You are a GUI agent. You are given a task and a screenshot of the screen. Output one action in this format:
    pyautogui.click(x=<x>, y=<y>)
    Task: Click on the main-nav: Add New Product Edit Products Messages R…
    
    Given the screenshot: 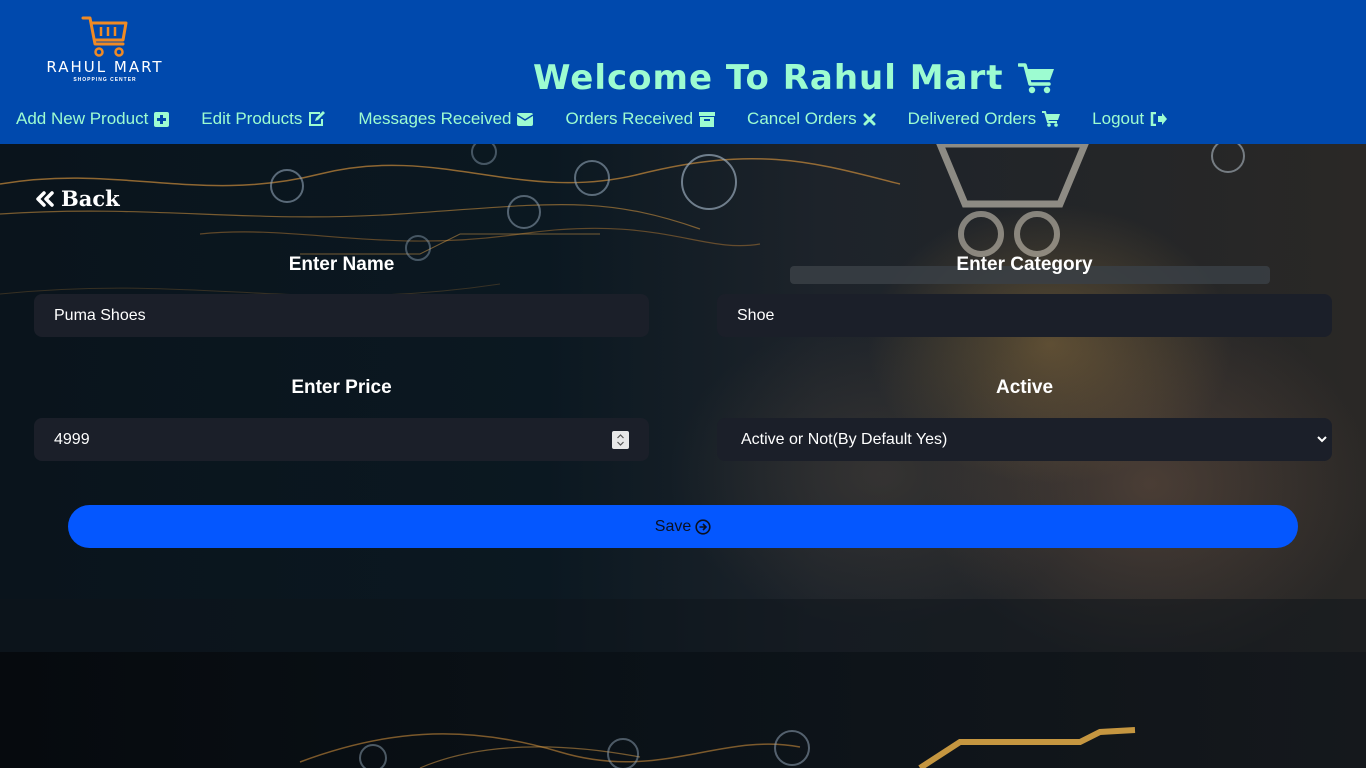 What is the action you would take?
    pyautogui.click(x=592, y=119)
    